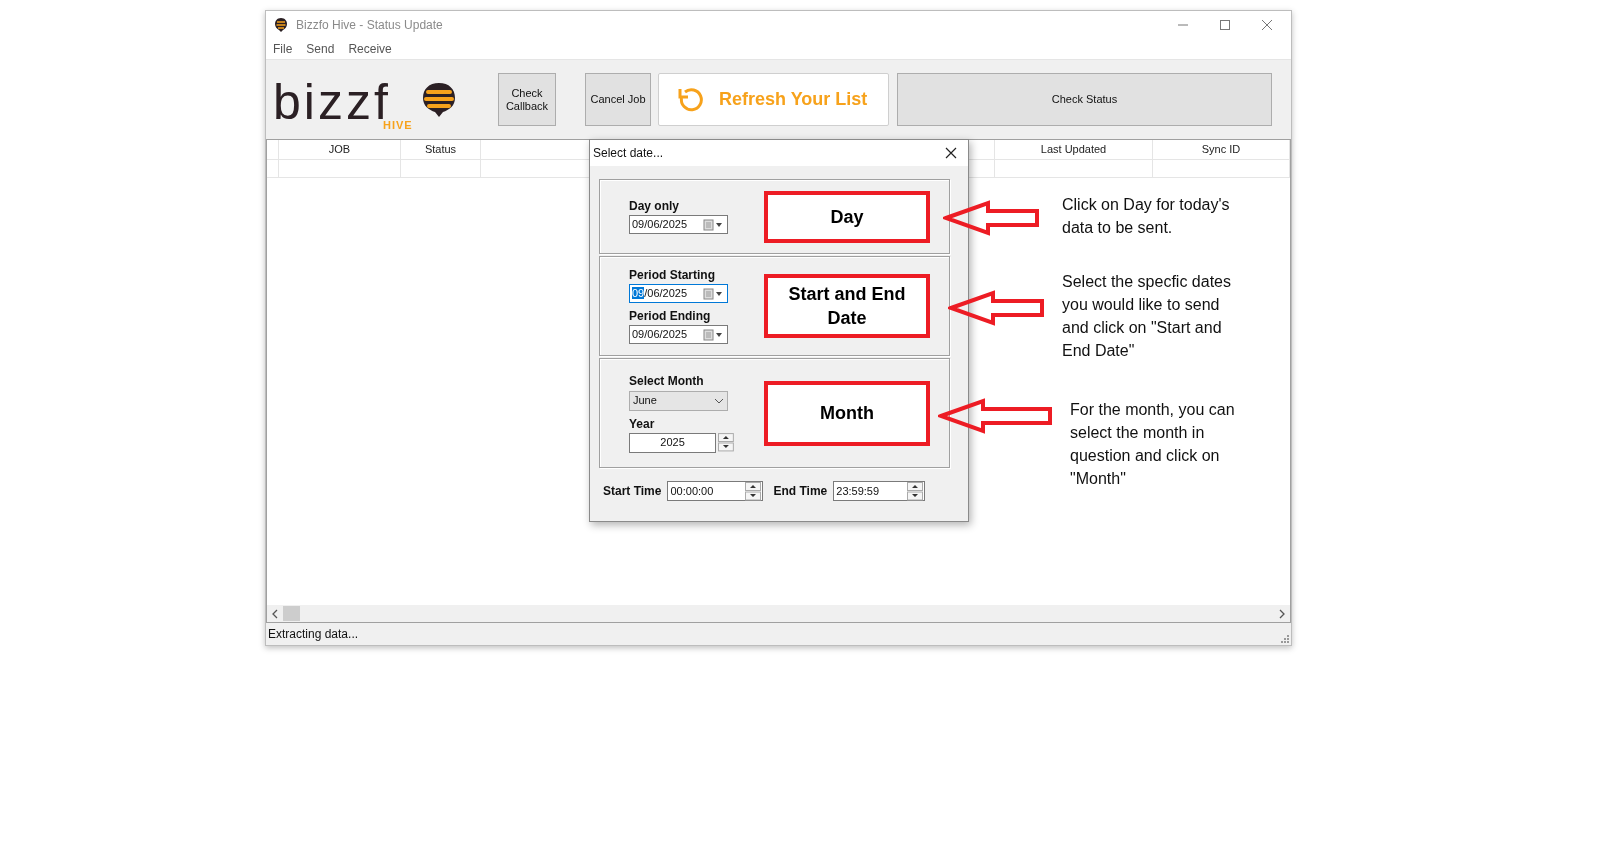  Describe the element at coordinates (672, 275) in the screenshot. I see `field-label: Period Starting` at that location.